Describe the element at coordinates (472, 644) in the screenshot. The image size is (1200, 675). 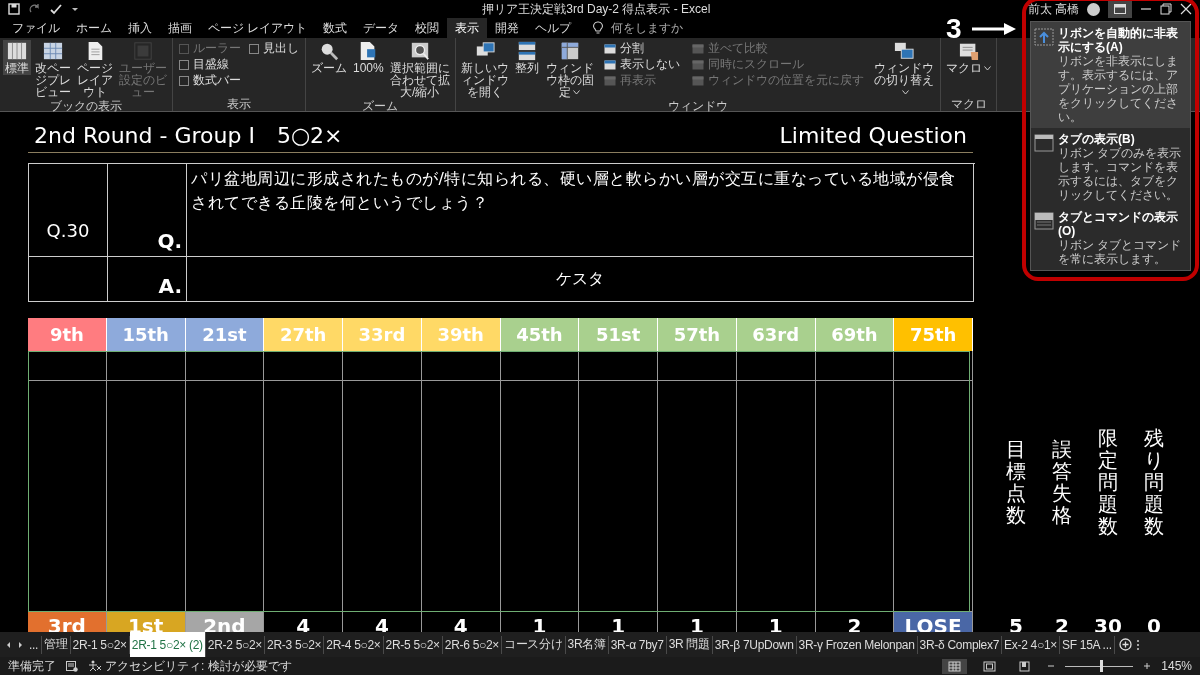
I see `sheet-tab: 2R-6 5○2×` at that location.